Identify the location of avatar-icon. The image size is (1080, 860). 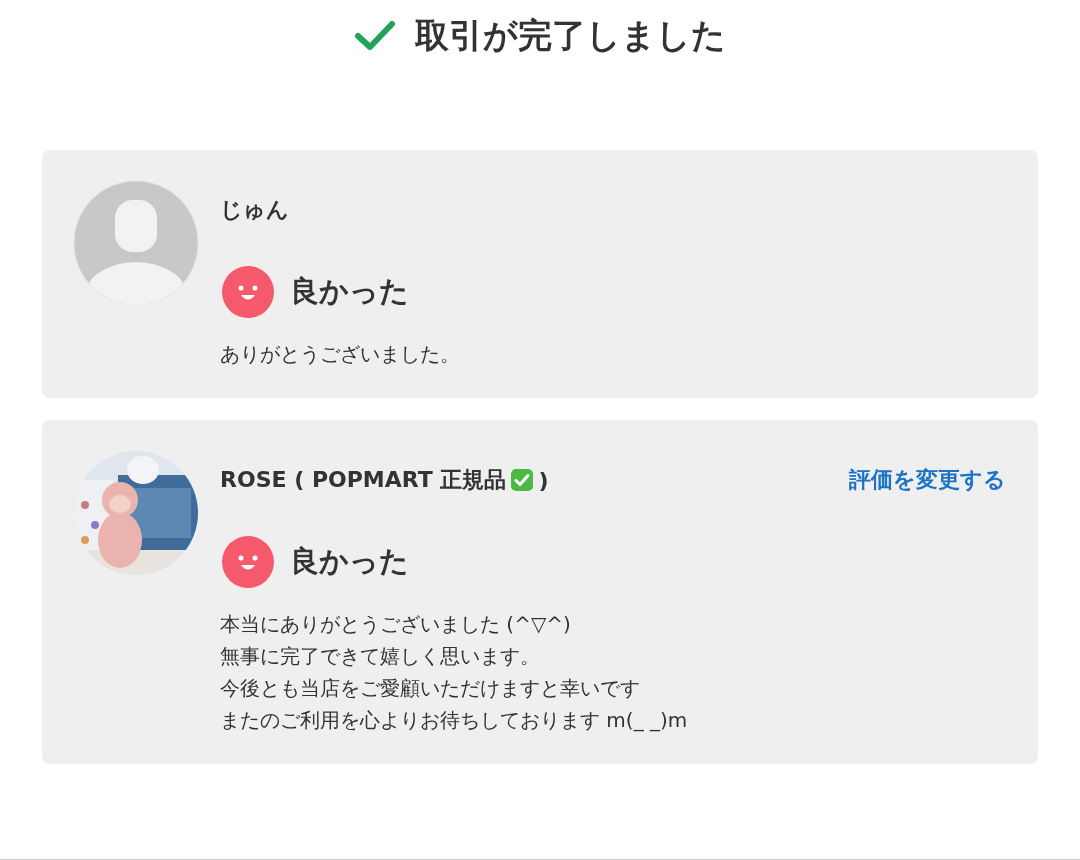
(136, 243).